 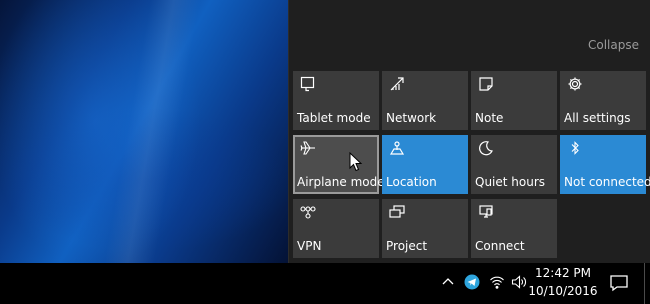 I want to click on taskbar-clock: 12:42 PM 10/10/2016, so click(x=563, y=282).